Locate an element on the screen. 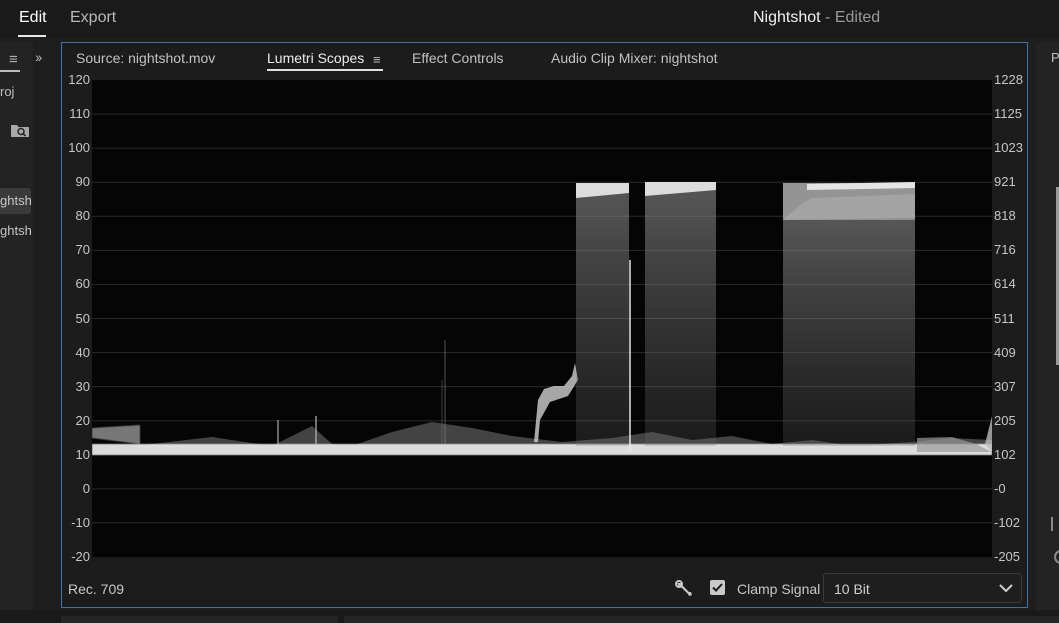 The height and width of the screenshot is (623, 1059). ire-tick-label: 30 is located at coordinates (82, 386).